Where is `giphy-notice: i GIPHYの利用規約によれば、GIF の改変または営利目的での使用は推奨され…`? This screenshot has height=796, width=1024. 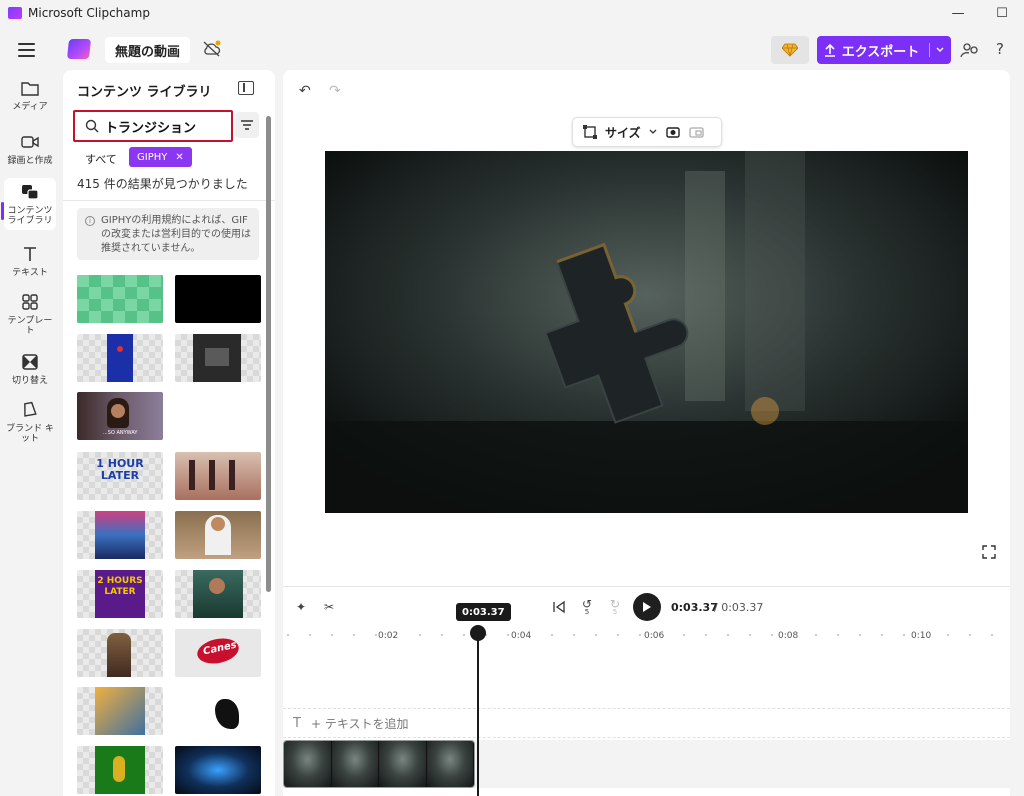
giphy-notice: i GIPHYの利用規約によれば、GIF の改変または営利目的での使用は推奨され… is located at coordinates (168, 234).